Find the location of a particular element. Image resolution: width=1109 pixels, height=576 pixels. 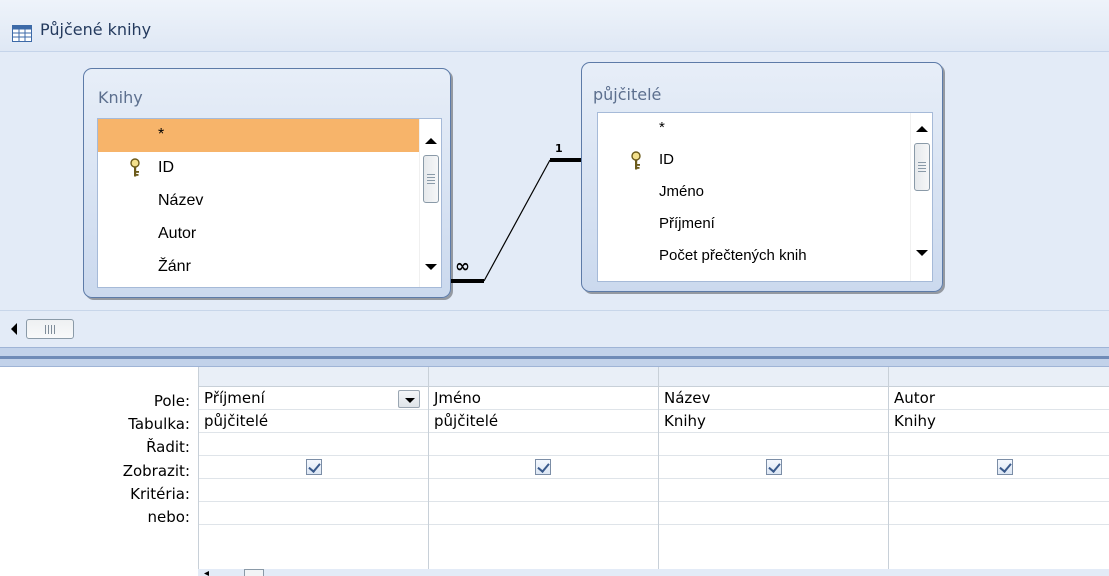

field-item-jmeno: Jméno is located at coordinates (754, 193).